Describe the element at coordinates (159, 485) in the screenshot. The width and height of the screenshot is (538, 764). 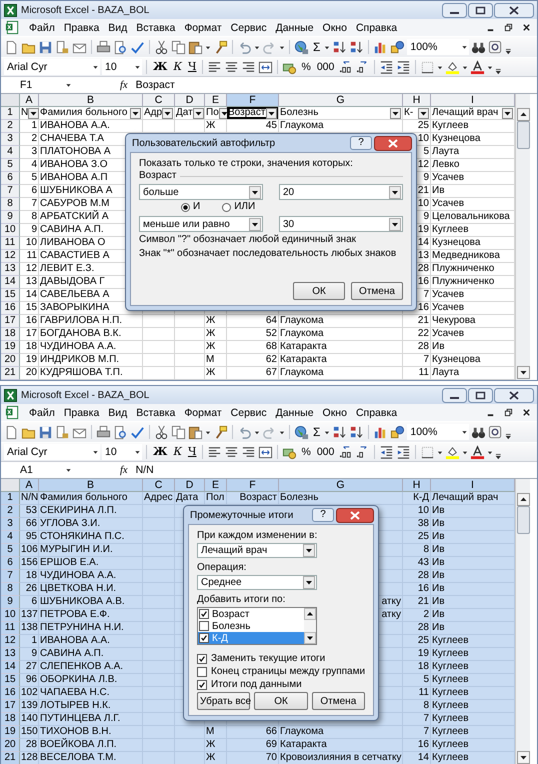
I see `column-header: C` at that location.